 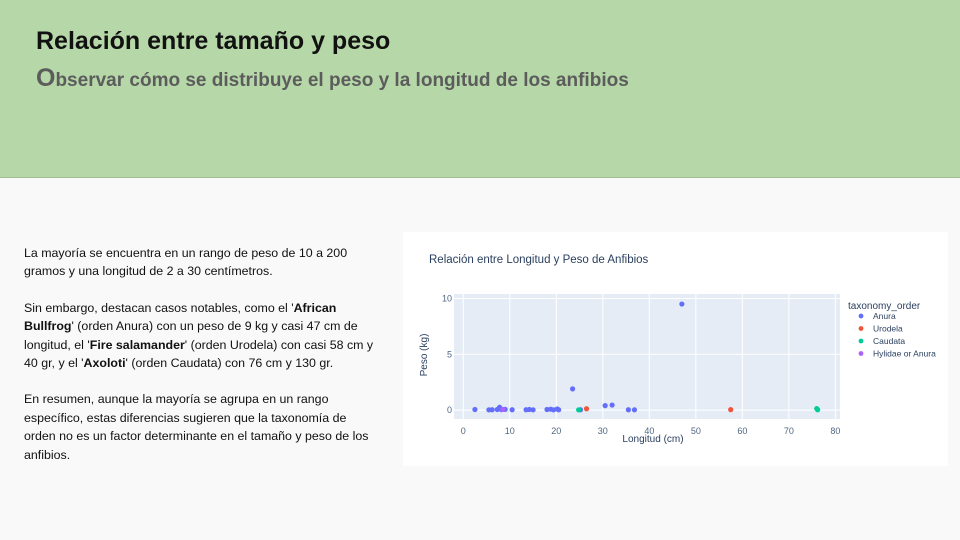 What do you see at coordinates (447, 298) in the screenshot?
I see `y-tick-label: 10` at bounding box center [447, 298].